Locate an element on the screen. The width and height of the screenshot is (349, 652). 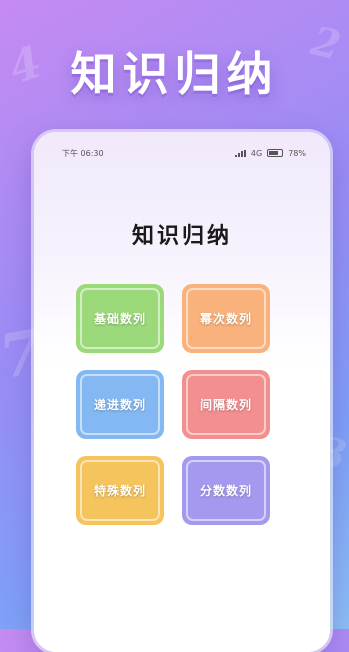
card-label: 幂次数列 is located at coordinates (225, 319).